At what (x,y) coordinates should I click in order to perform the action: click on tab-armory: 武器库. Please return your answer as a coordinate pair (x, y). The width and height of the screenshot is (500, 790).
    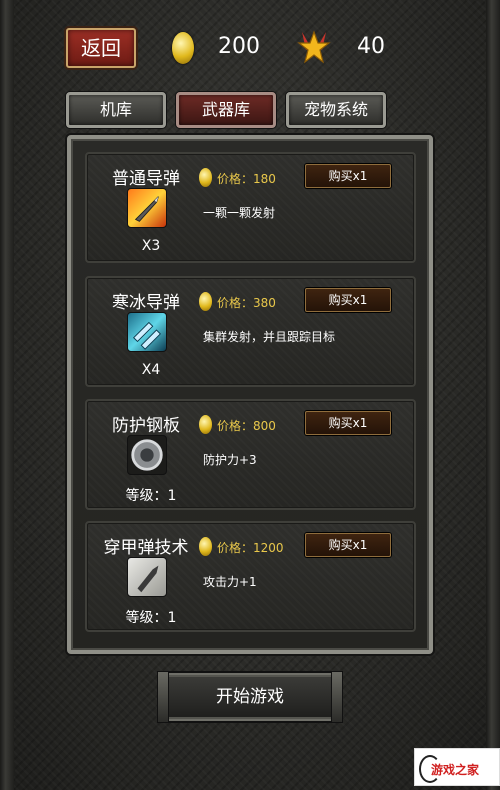
    Looking at the image, I should click on (226, 110).